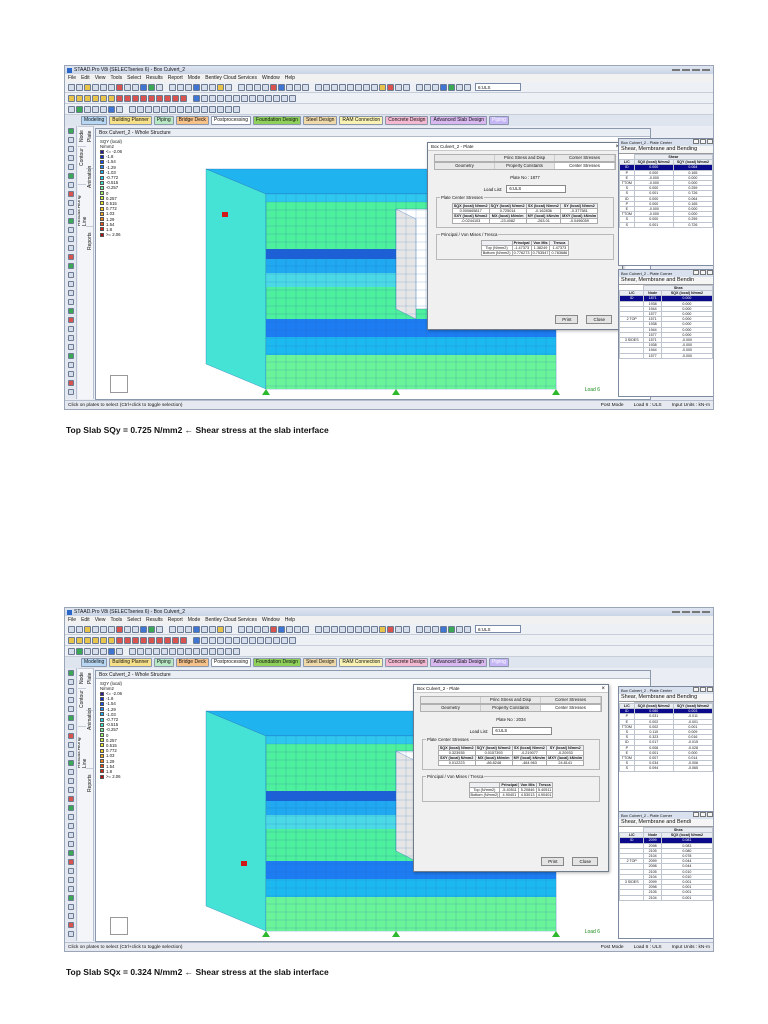 The width and height of the screenshot is (768, 1024). Describe the element at coordinates (116, 620) in the screenshot. I see `menu-item: Tools` at that location.